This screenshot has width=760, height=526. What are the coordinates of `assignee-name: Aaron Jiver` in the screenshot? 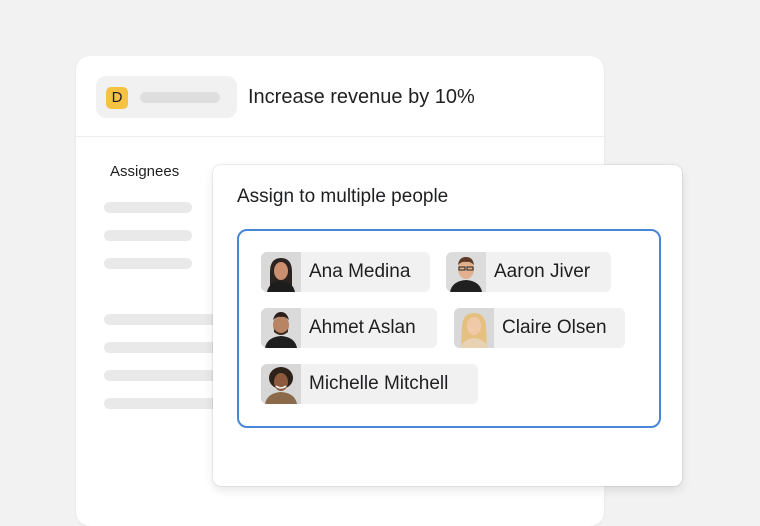 It's located at (542, 271).